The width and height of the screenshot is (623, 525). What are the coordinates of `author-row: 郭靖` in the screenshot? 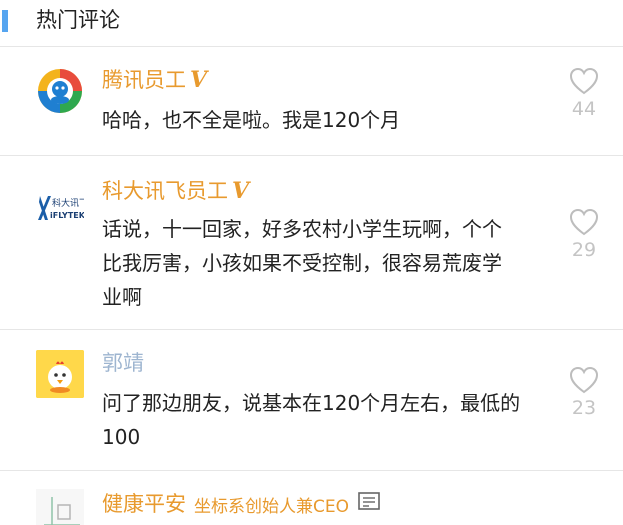 It's located at (123, 363).